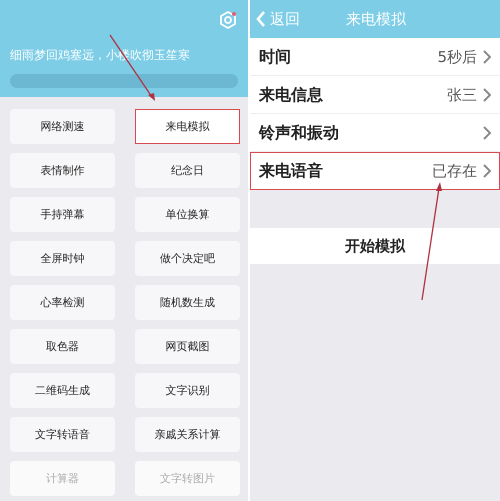 This screenshot has height=501, width=500. Describe the element at coordinates (375, 171) in the screenshot. I see `setting-row: 来电语音 已存在` at that location.